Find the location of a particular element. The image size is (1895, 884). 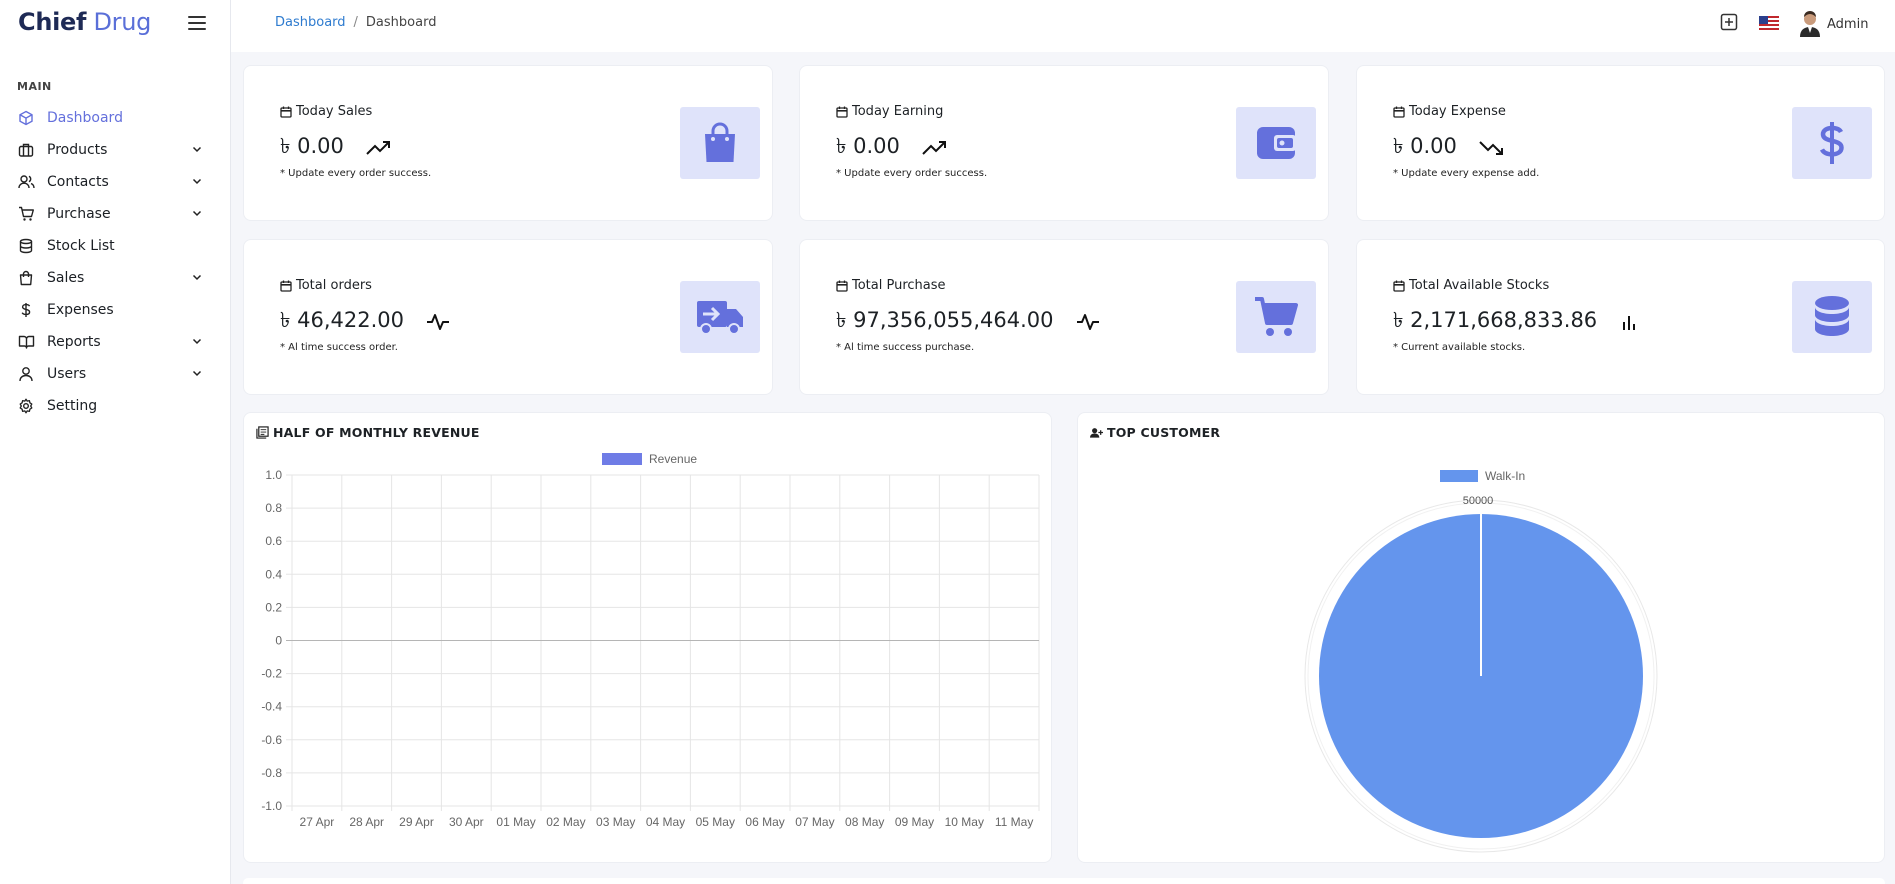

sidebar-item-label: Contacts is located at coordinates (78, 182).